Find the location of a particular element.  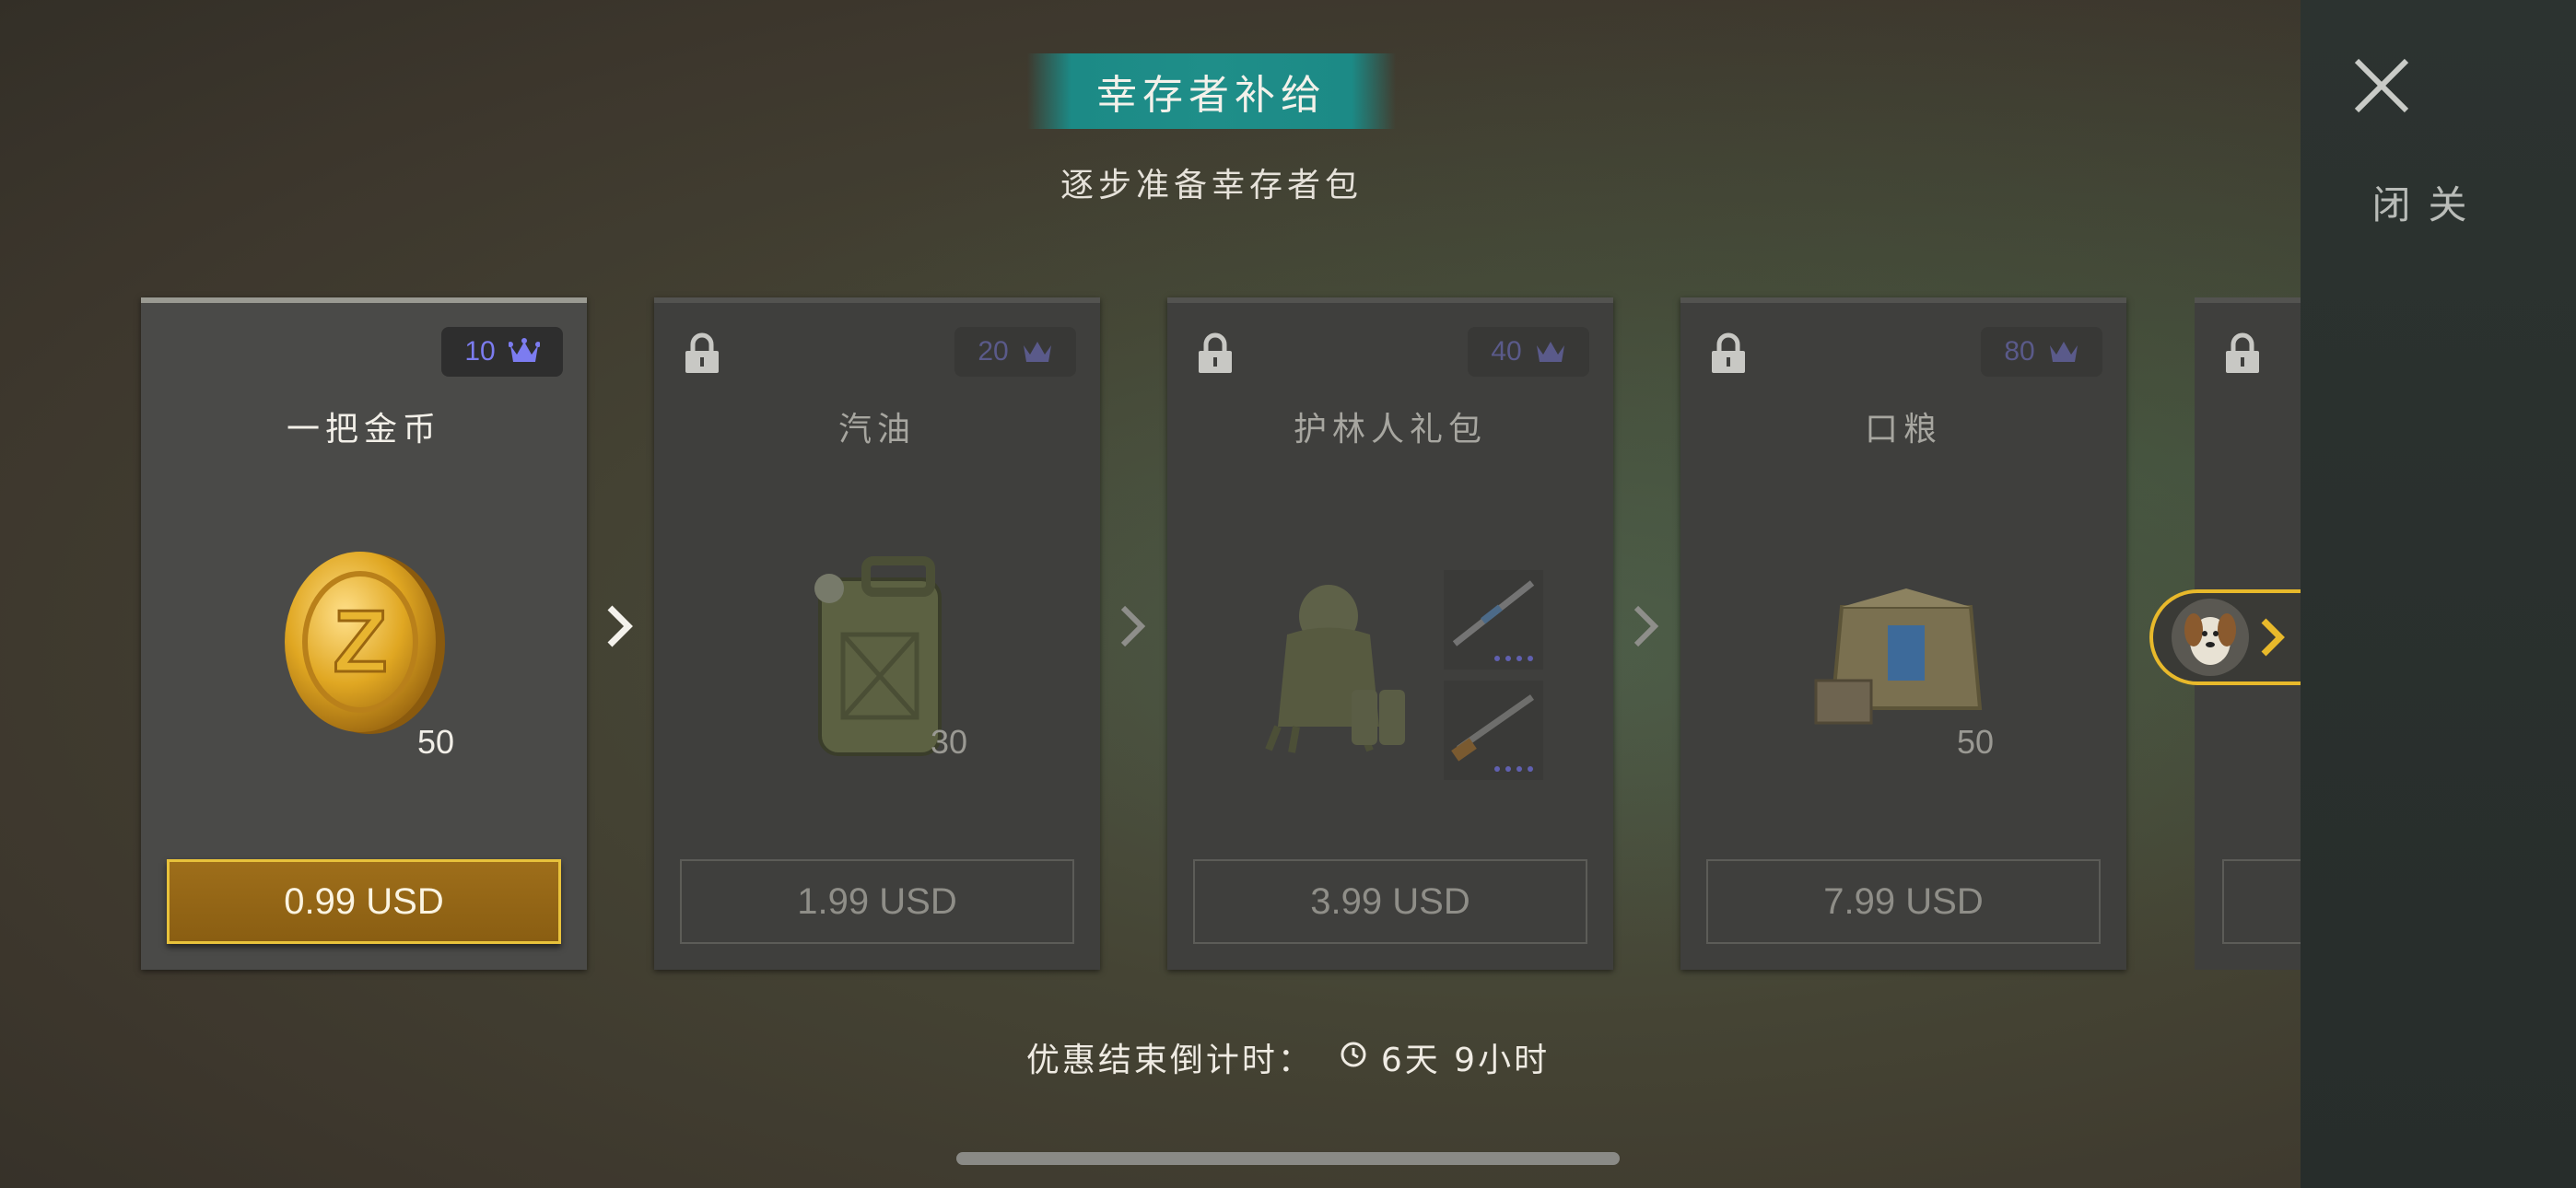

countdown: 优惠结束倒计时： 6天 9小时 is located at coordinates (1288, 1057).